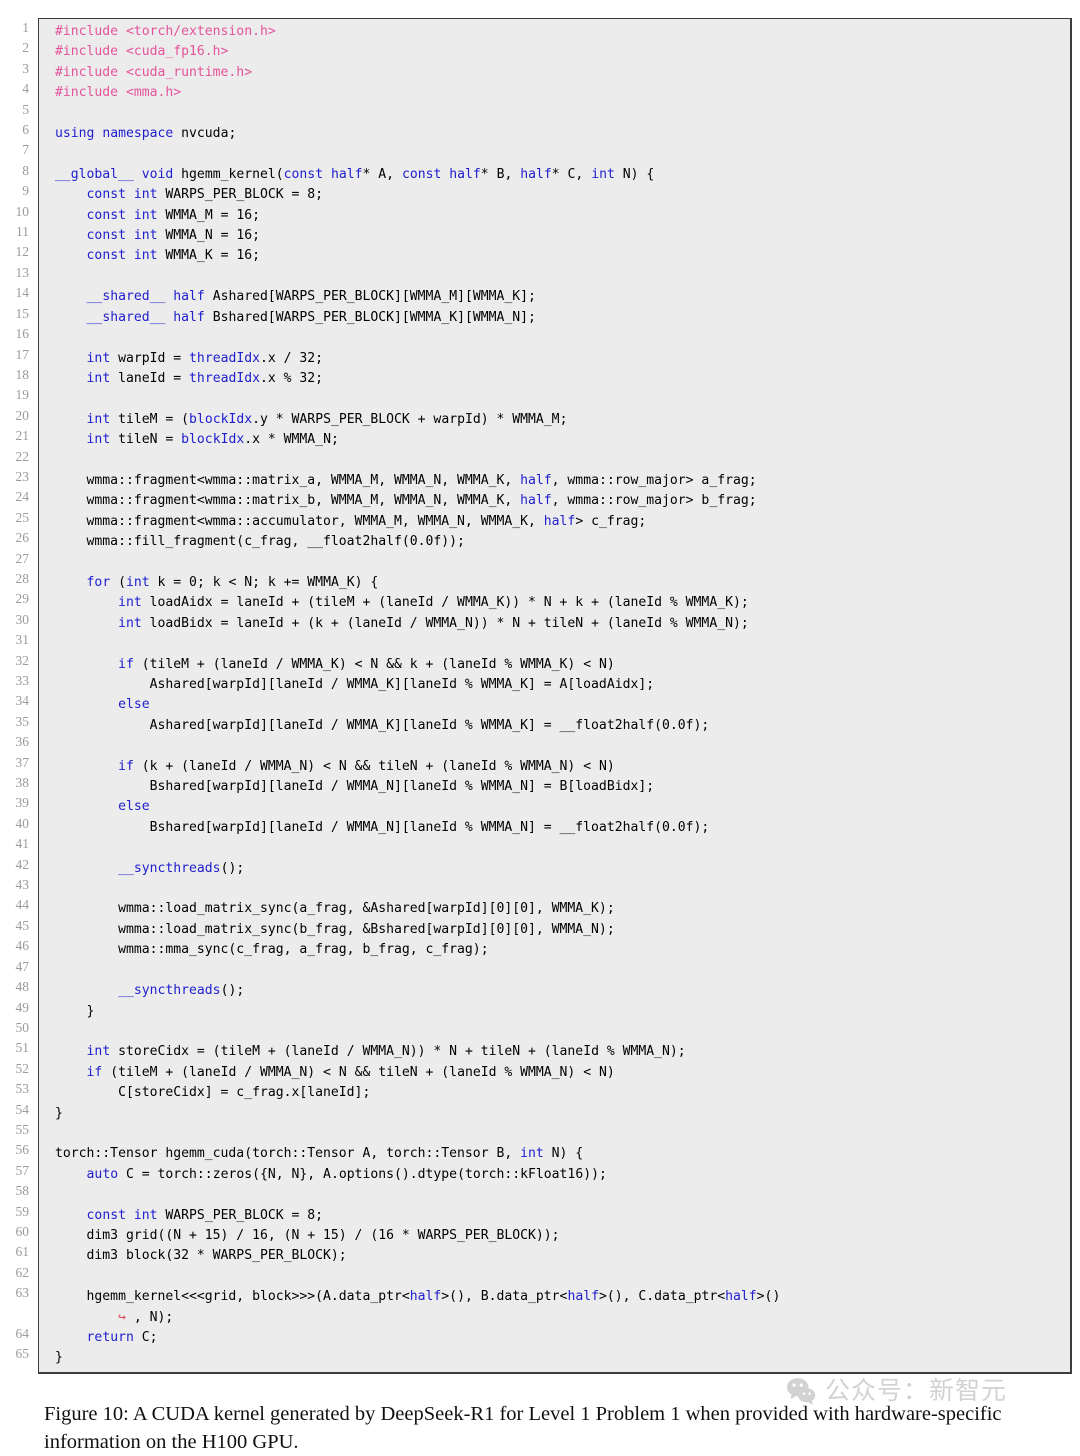  Describe the element at coordinates (173, 256) in the screenshot. I see `code-line: const int WMMA_K = 16;` at that location.